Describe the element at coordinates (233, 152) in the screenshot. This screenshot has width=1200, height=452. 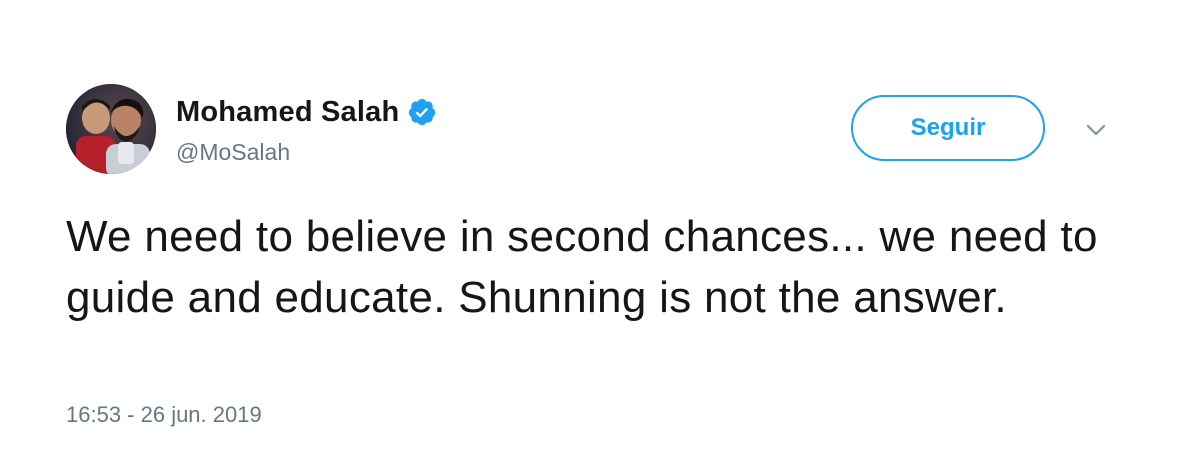
I see `user-handle: @MoSalah` at that location.